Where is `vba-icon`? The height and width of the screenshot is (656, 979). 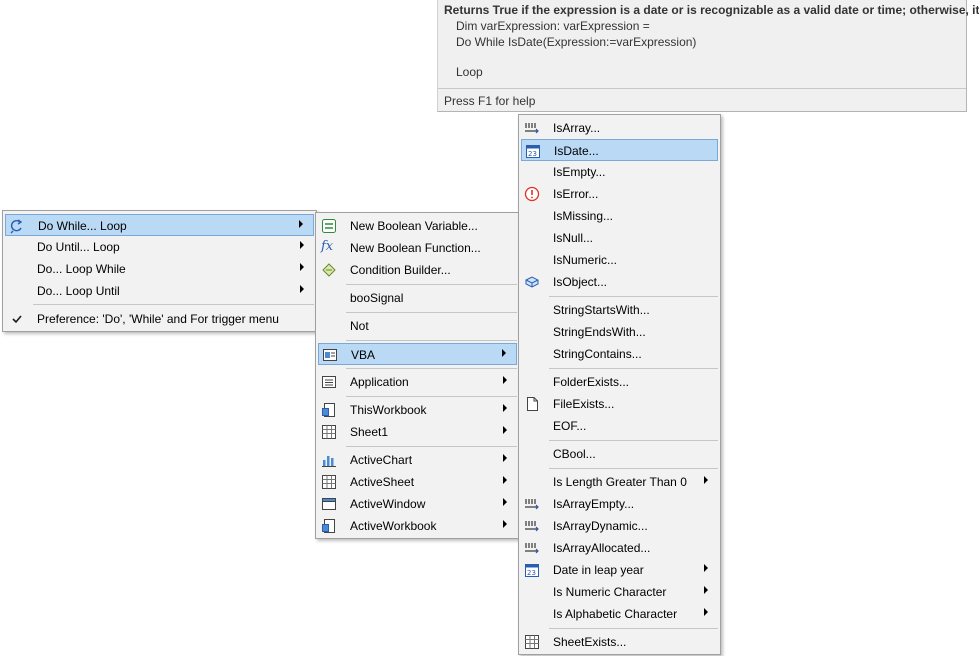 vba-icon is located at coordinates (330, 355).